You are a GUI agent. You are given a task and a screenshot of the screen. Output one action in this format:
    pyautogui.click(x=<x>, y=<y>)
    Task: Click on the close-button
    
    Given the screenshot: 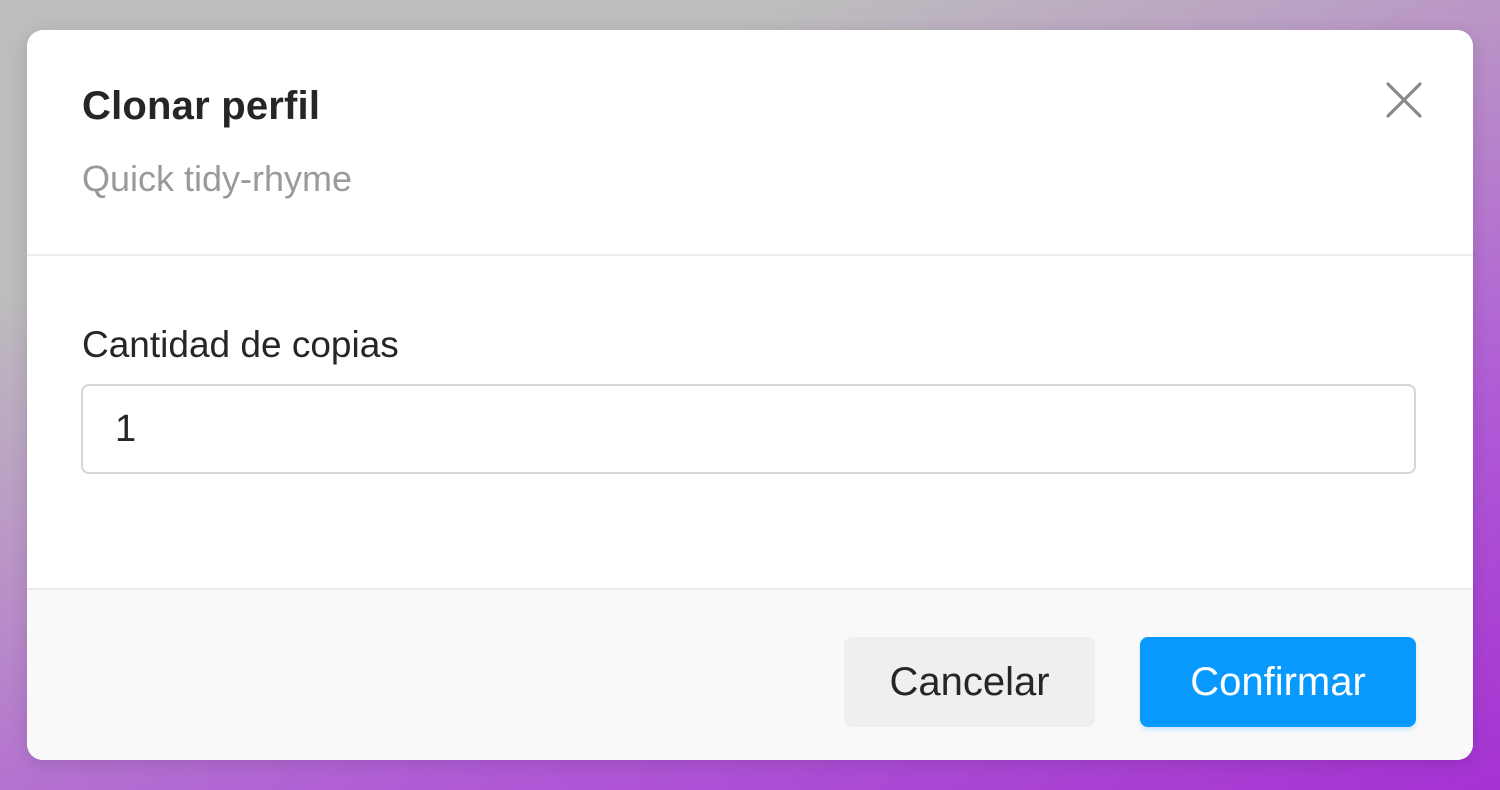 What is the action you would take?
    pyautogui.click(x=1404, y=100)
    